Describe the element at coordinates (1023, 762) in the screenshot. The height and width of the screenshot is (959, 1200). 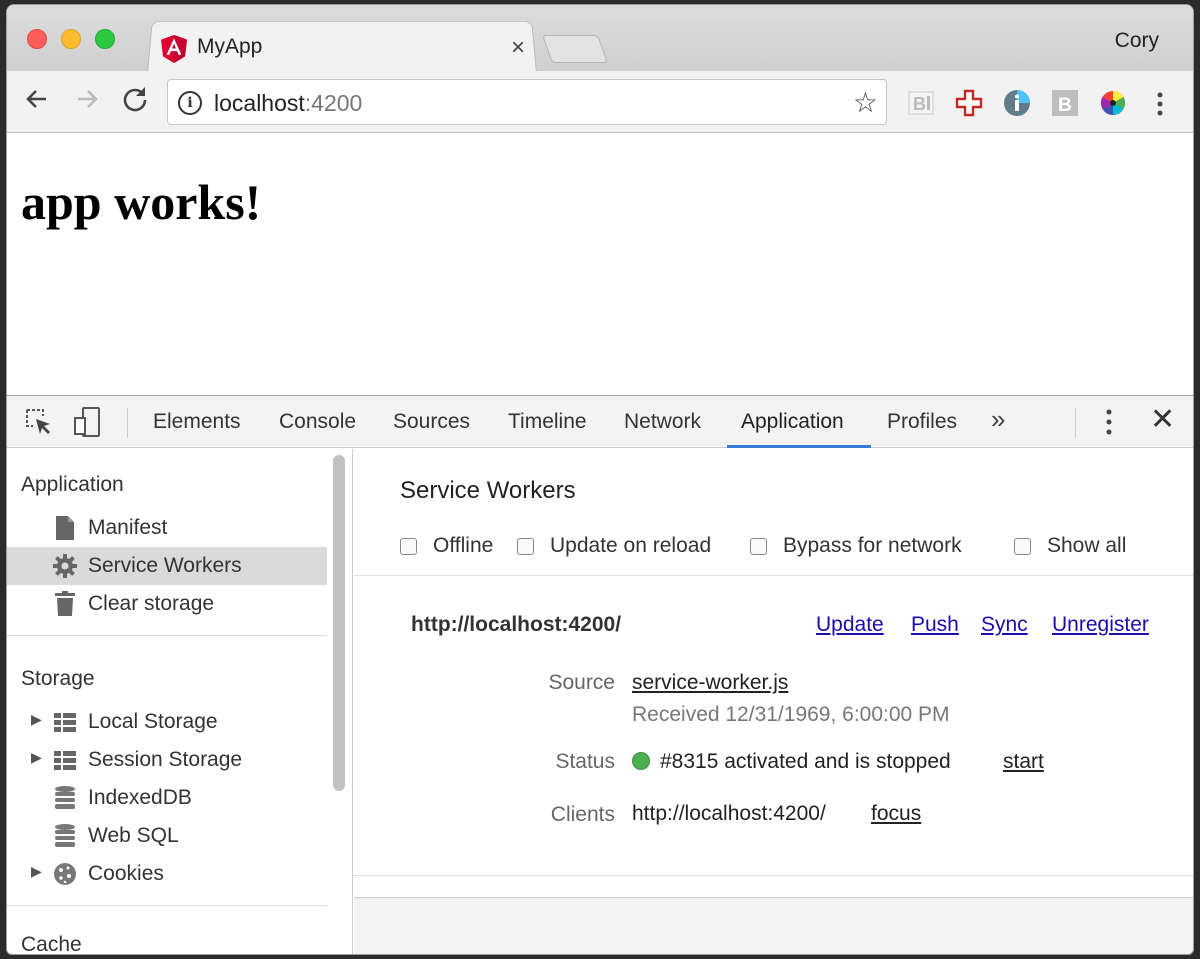
I see `start-link: start` at that location.